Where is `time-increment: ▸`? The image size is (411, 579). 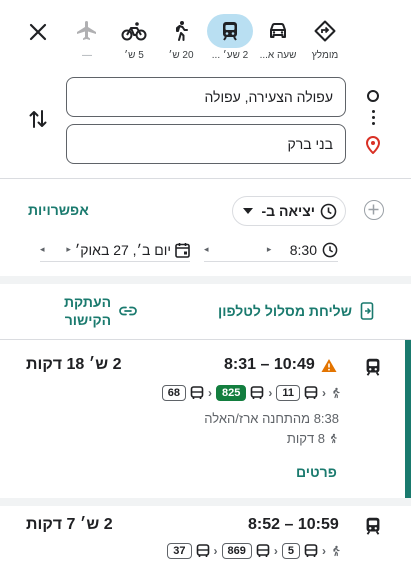 time-increment: ▸ is located at coordinates (269, 249).